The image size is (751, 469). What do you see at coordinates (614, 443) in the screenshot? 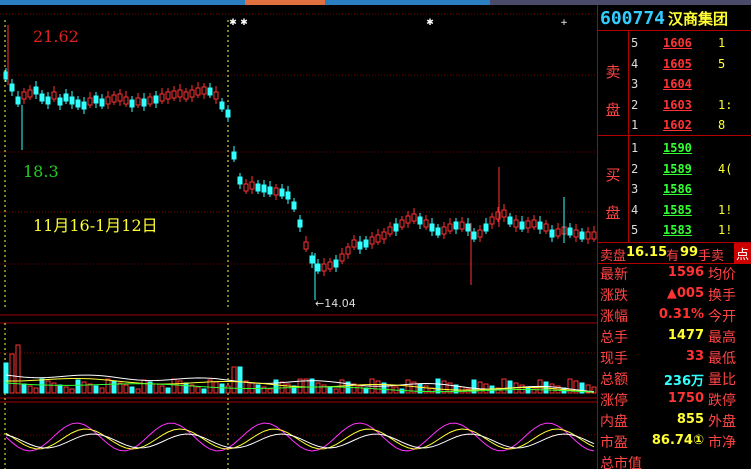
I see `quote-key: 市盈` at bounding box center [614, 443].